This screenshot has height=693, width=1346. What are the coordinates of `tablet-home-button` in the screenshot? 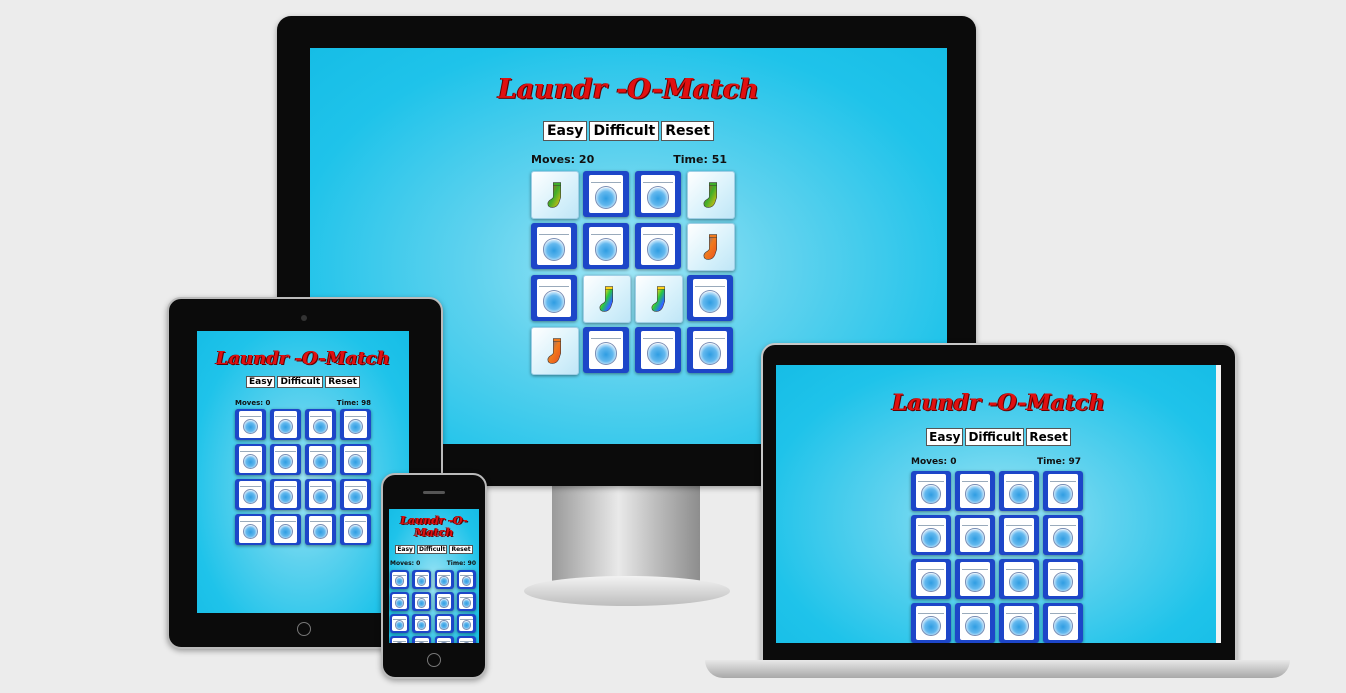 It's located at (304, 629).